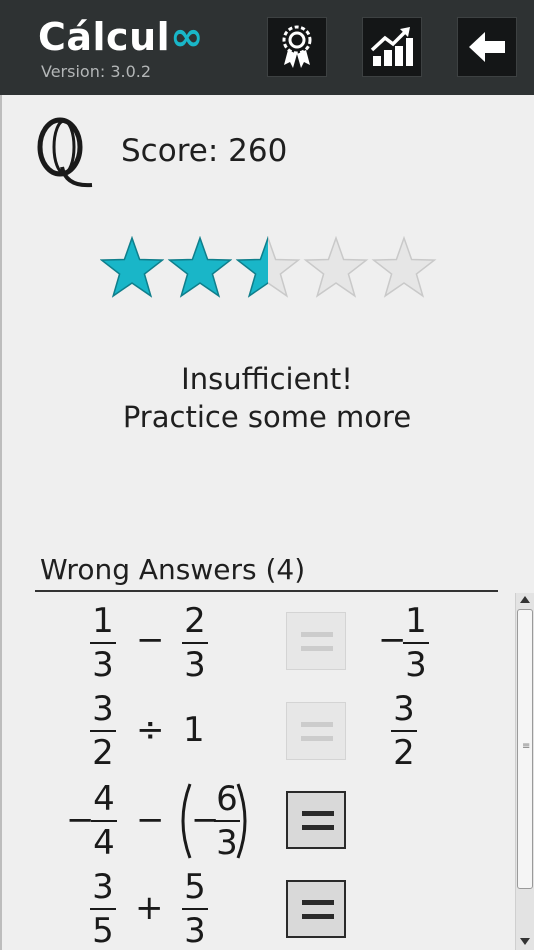  I want to click on scroll-up-arrow-icon, so click(525, 599).